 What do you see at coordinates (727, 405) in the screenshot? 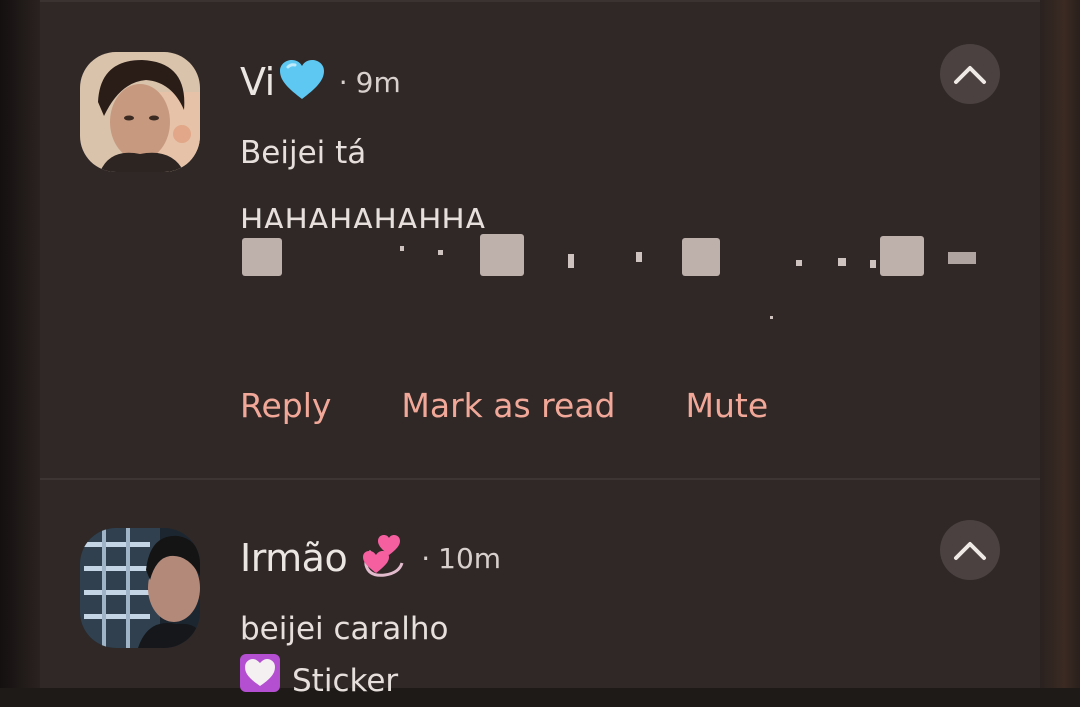
I see `mute-button: Mute` at bounding box center [727, 405].